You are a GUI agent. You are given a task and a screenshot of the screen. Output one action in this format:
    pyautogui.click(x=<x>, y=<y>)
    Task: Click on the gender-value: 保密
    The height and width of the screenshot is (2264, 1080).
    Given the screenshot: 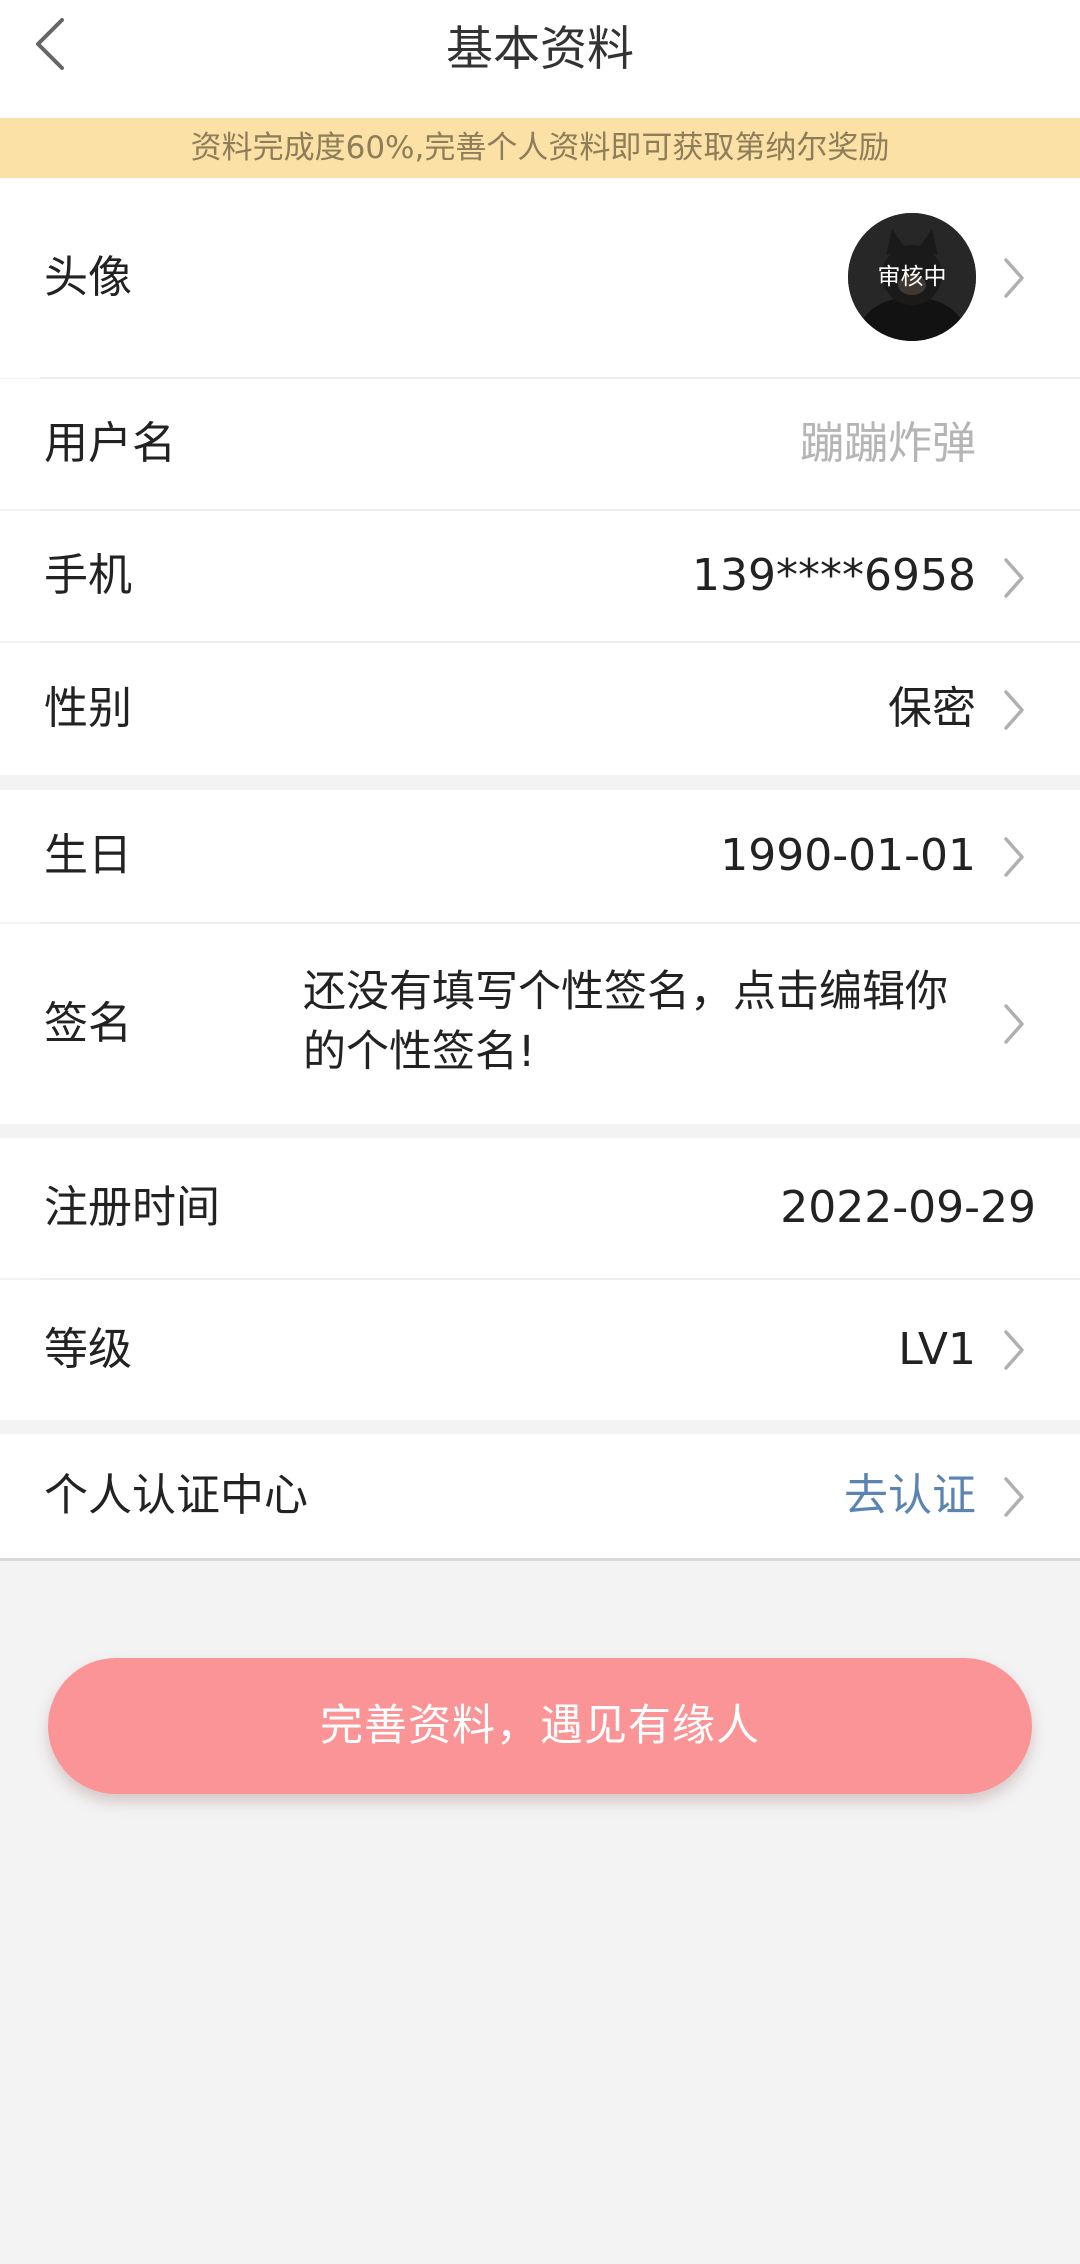 What is the action you would take?
    pyautogui.click(x=932, y=708)
    